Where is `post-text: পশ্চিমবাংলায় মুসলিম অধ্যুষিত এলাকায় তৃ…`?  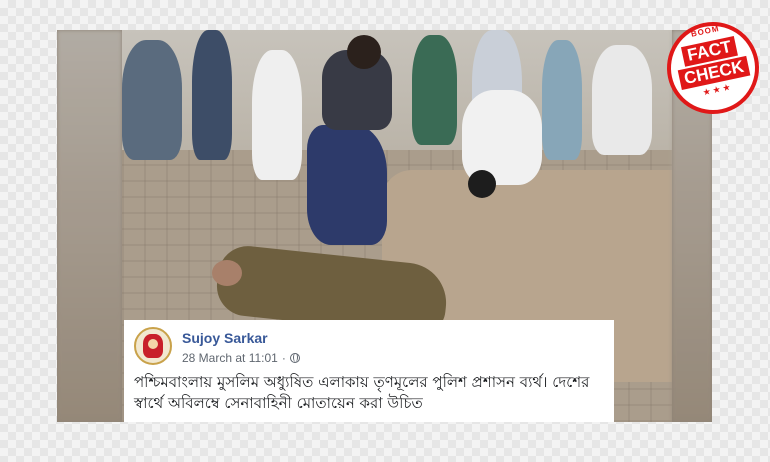 post-text: পশ্চিমবাংলায় মুসলিম অধ্যুষিত এলাকায় তৃ… is located at coordinates (362, 392).